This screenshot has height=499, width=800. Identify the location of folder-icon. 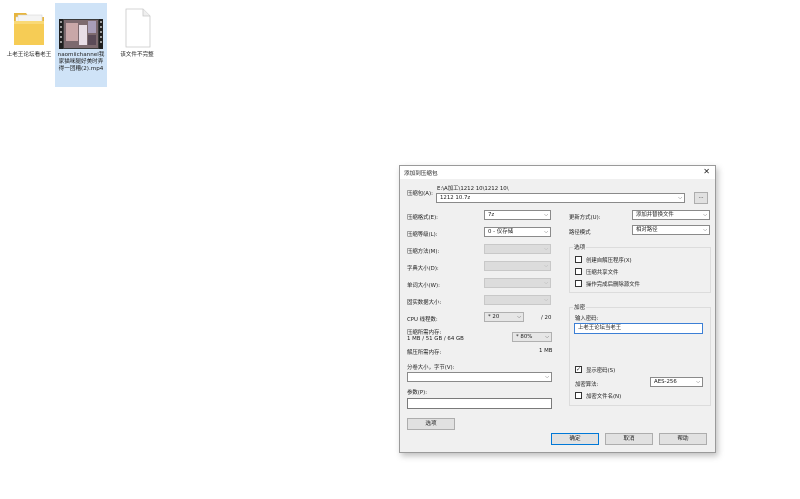
(29, 27).